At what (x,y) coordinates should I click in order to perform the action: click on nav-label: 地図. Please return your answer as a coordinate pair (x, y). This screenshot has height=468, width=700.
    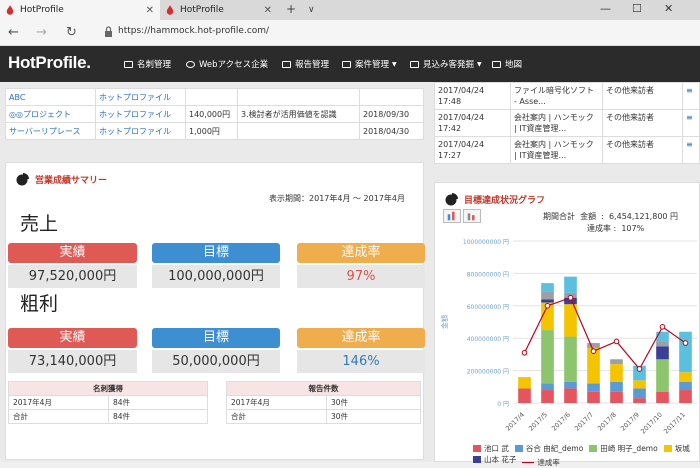
    Looking at the image, I should click on (514, 65).